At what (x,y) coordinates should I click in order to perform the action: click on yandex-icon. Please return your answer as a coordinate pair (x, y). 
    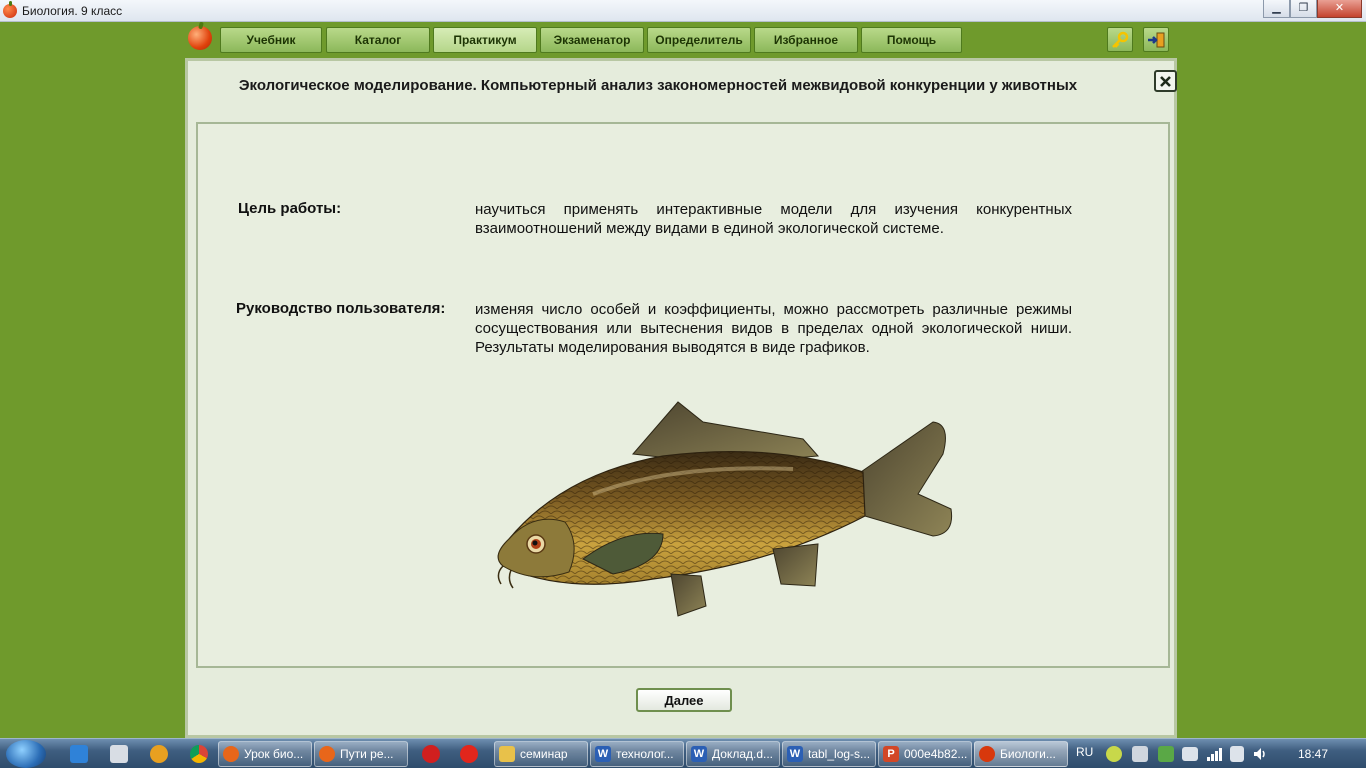
    Looking at the image, I should click on (469, 754).